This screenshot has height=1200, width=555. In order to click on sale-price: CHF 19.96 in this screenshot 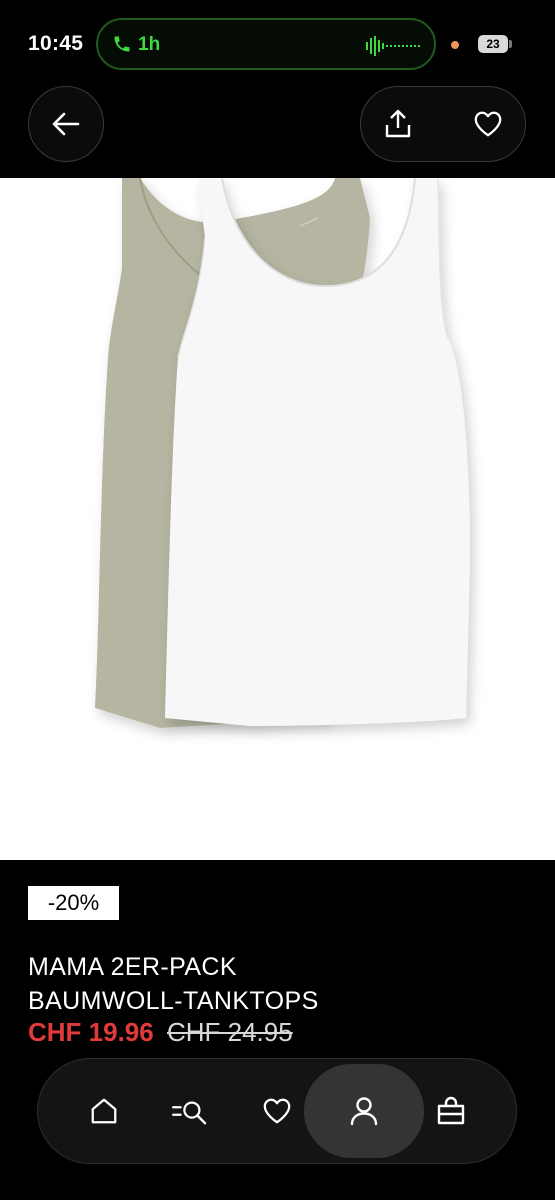, I will do `click(91, 1032)`.